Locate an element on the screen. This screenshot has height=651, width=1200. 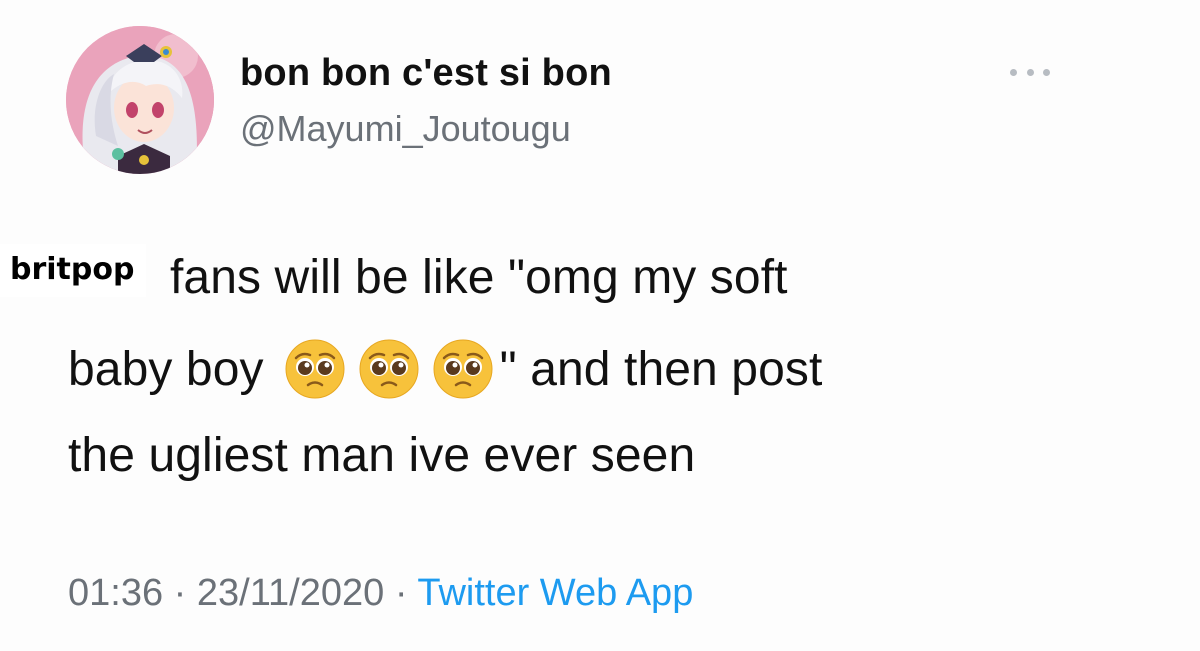
tweet-source-app-link: Twitter Web App is located at coordinates (555, 593).